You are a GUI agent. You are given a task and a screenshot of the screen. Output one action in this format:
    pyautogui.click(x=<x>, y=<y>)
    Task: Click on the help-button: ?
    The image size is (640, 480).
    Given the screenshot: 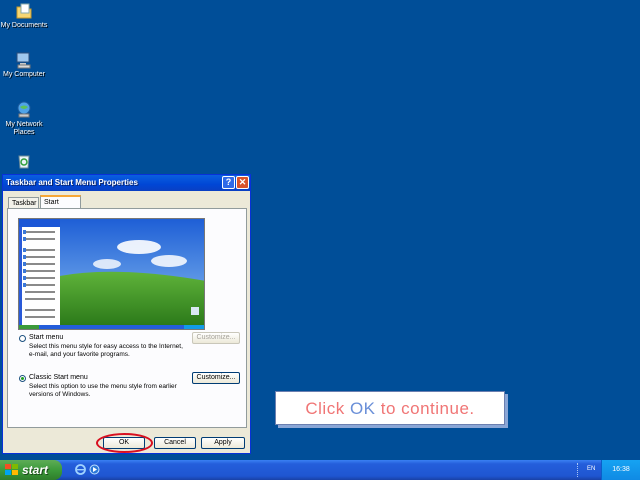 What is the action you would take?
    pyautogui.click(x=228, y=182)
    